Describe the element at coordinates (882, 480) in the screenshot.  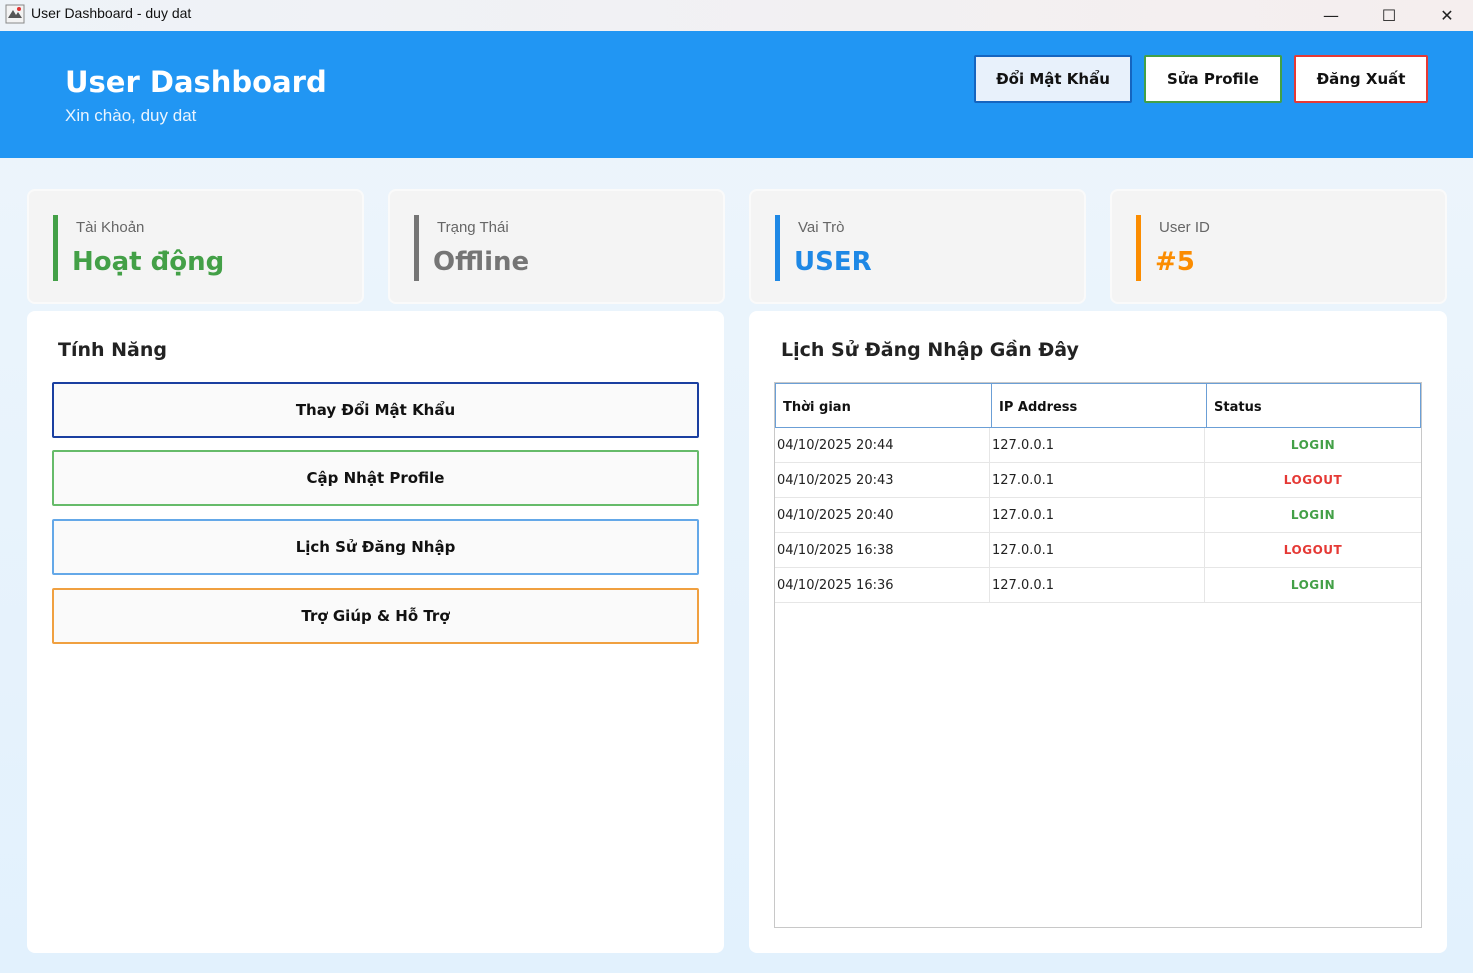
I see `cell-time: 04/10/2025 20:43` at that location.